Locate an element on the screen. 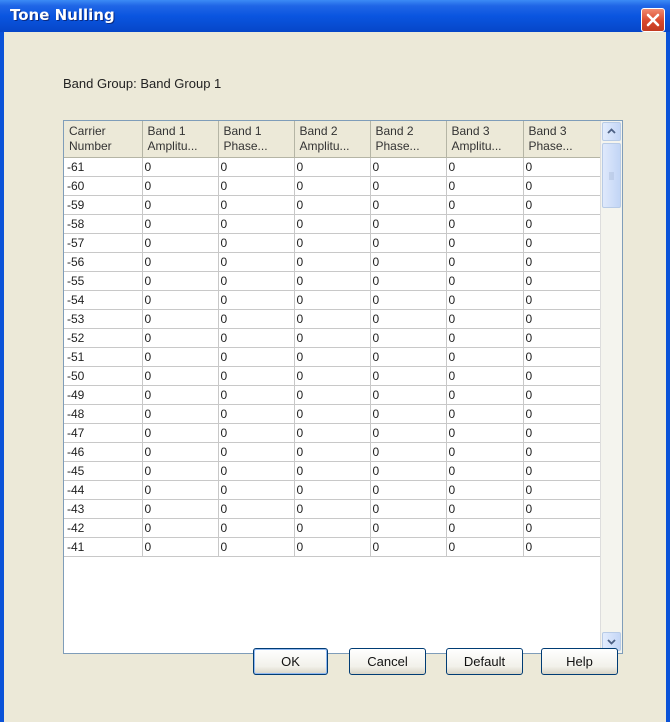  carrier-number-cell: -57 is located at coordinates (103, 243).